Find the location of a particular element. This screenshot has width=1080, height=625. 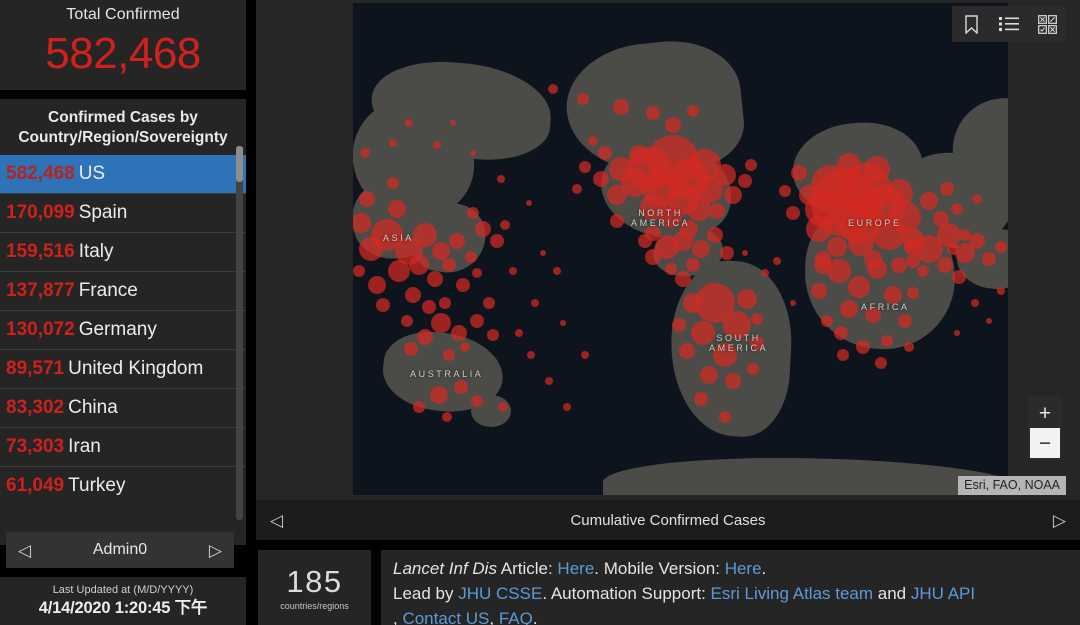

bookmark-icon is located at coordinates (971, 24).